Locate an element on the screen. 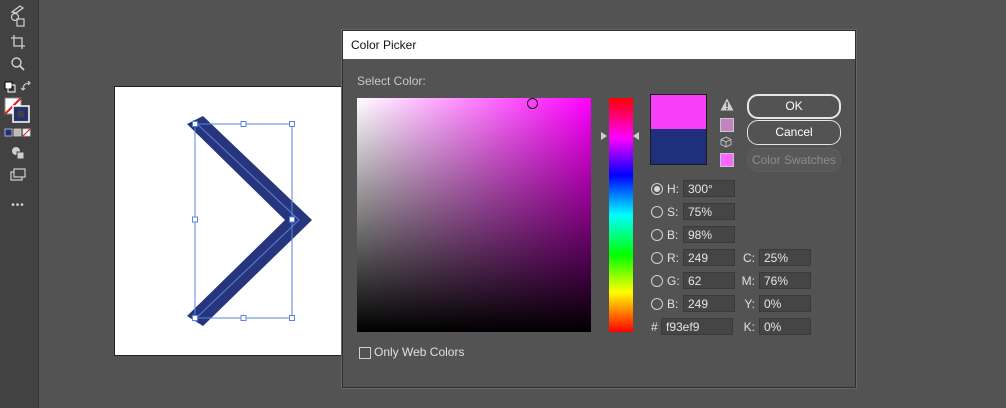 The image size is (1006, 408). zoom-icon is located at coordinates (18, 64).